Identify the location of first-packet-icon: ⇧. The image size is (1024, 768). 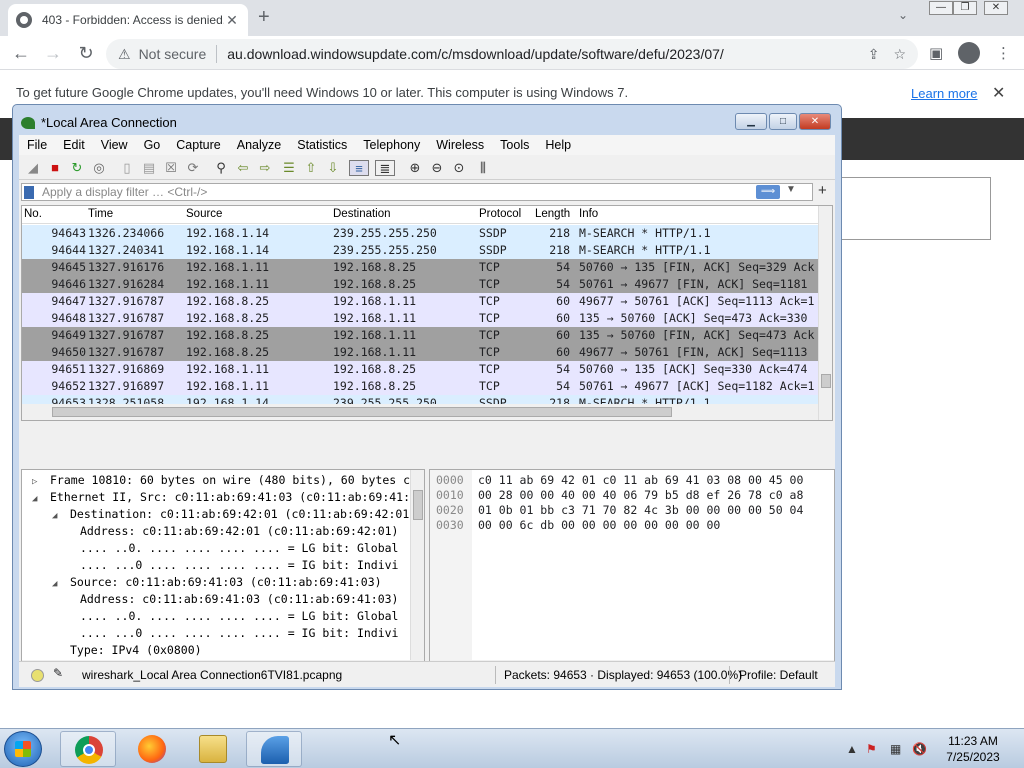
(311, 168).